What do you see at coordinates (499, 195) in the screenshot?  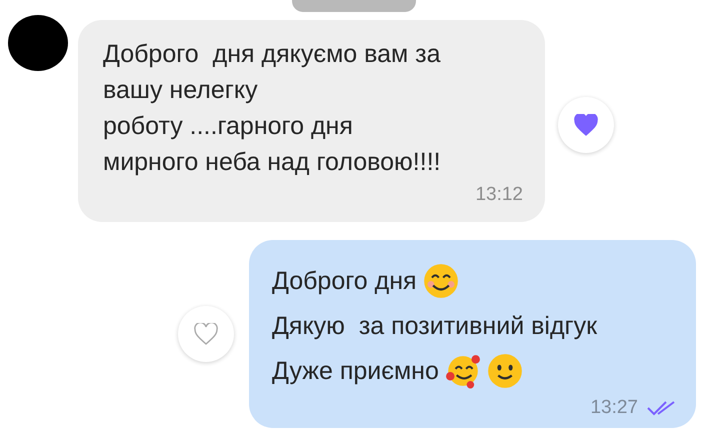 I see `message-time: 13:12` at bounding box center [499, 195].